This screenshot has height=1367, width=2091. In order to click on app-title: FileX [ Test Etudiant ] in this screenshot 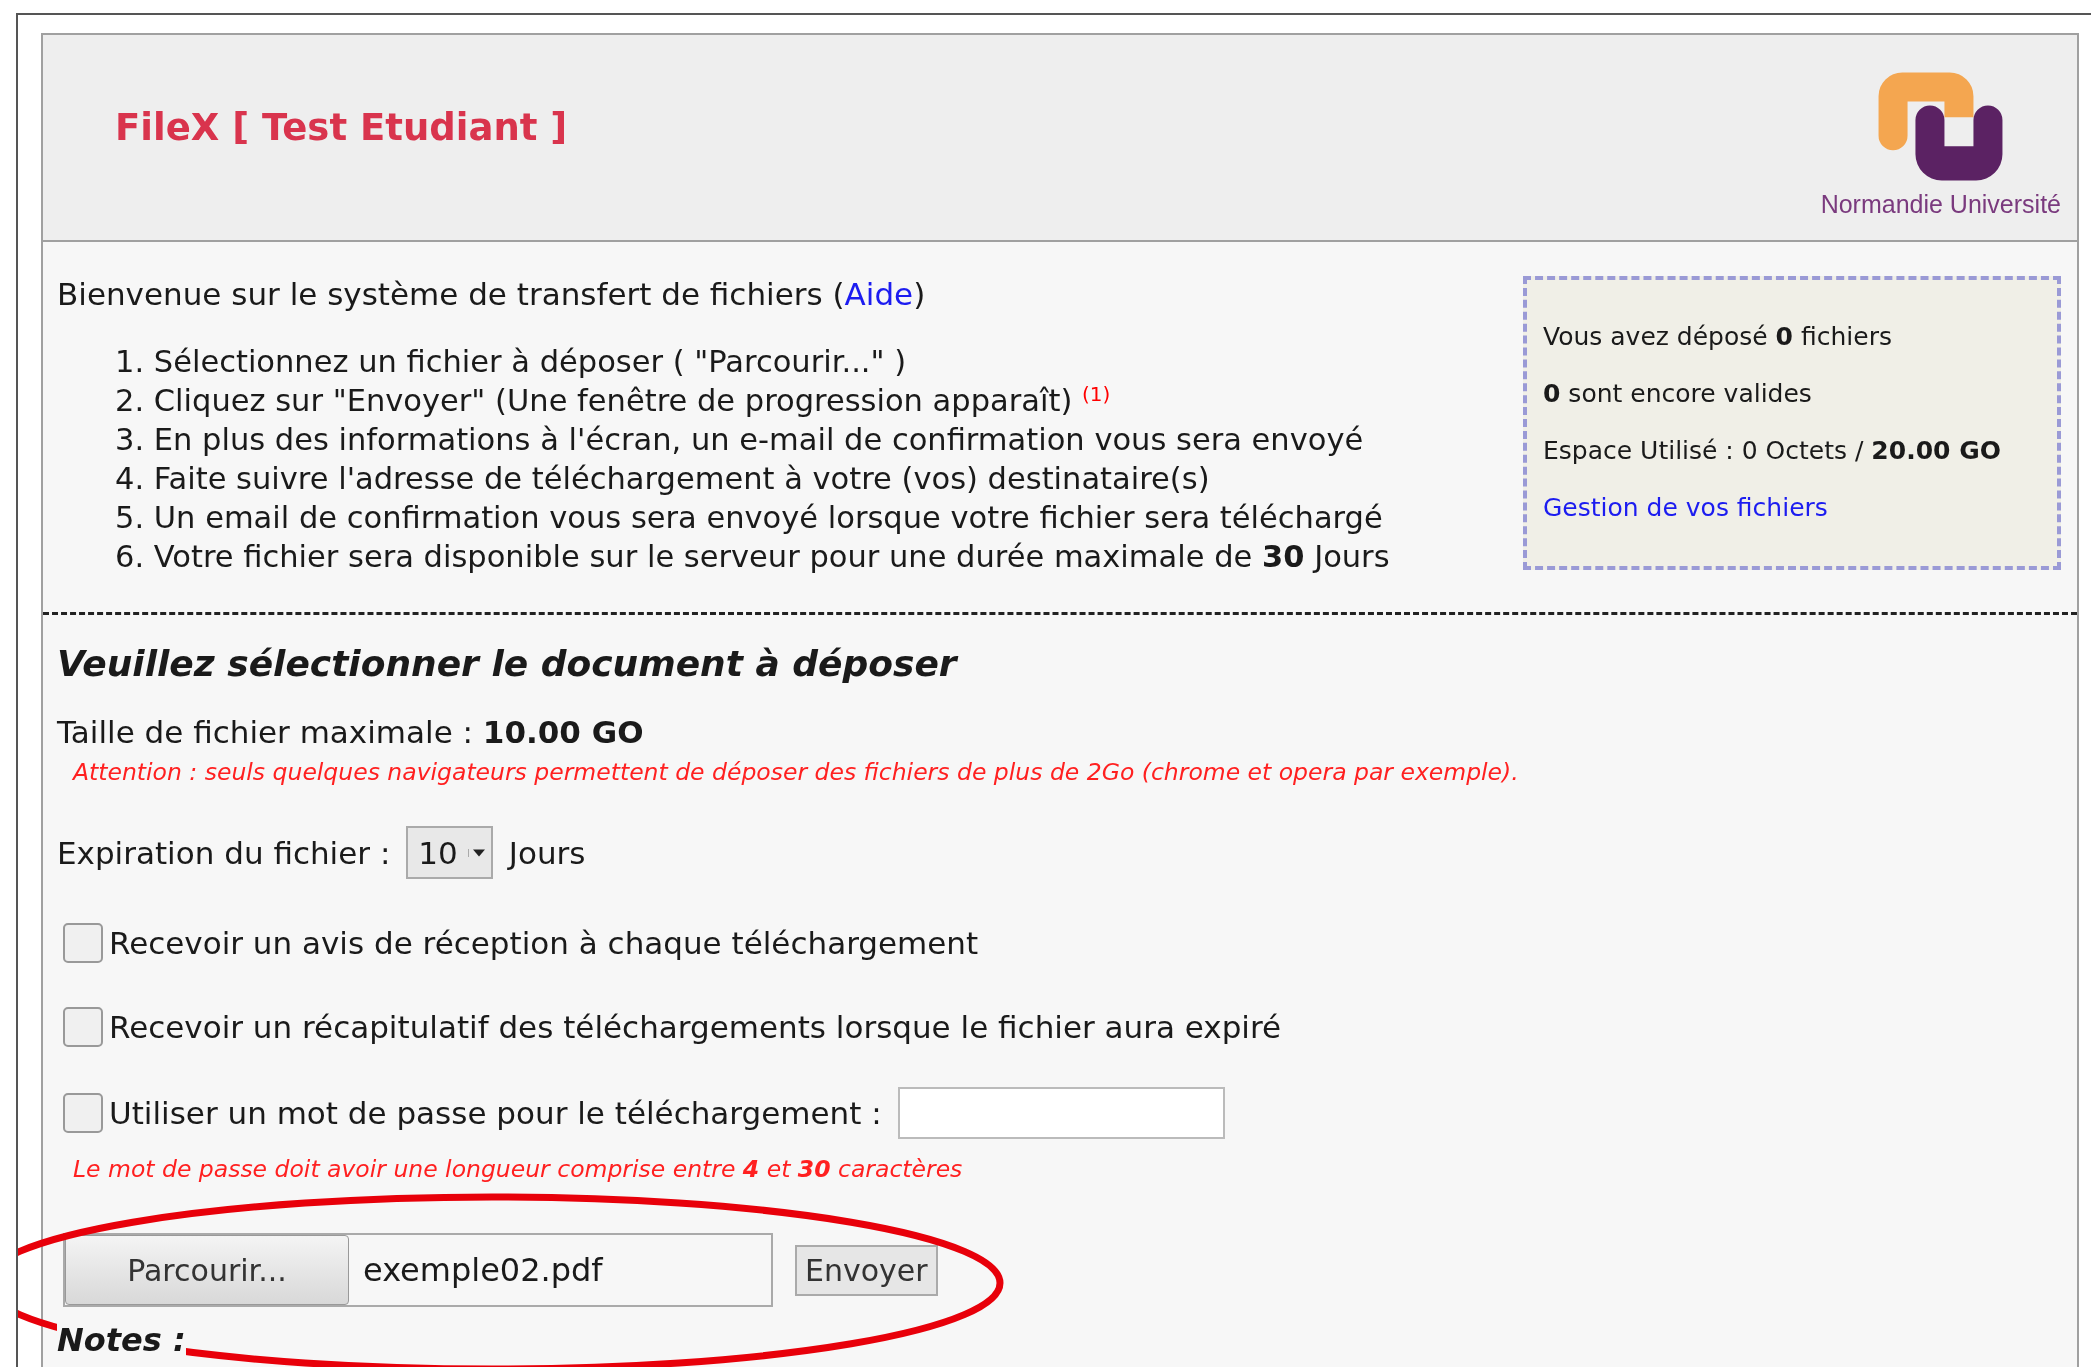, I will do `click(341, 127)`.